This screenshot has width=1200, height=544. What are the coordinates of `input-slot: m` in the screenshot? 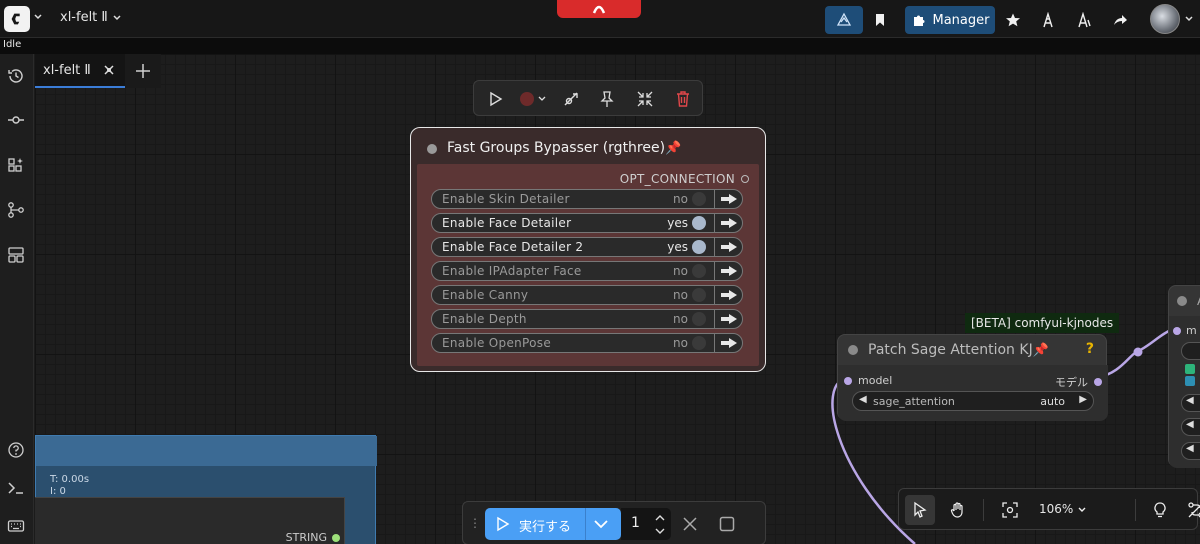 It's located at (1185, 330).